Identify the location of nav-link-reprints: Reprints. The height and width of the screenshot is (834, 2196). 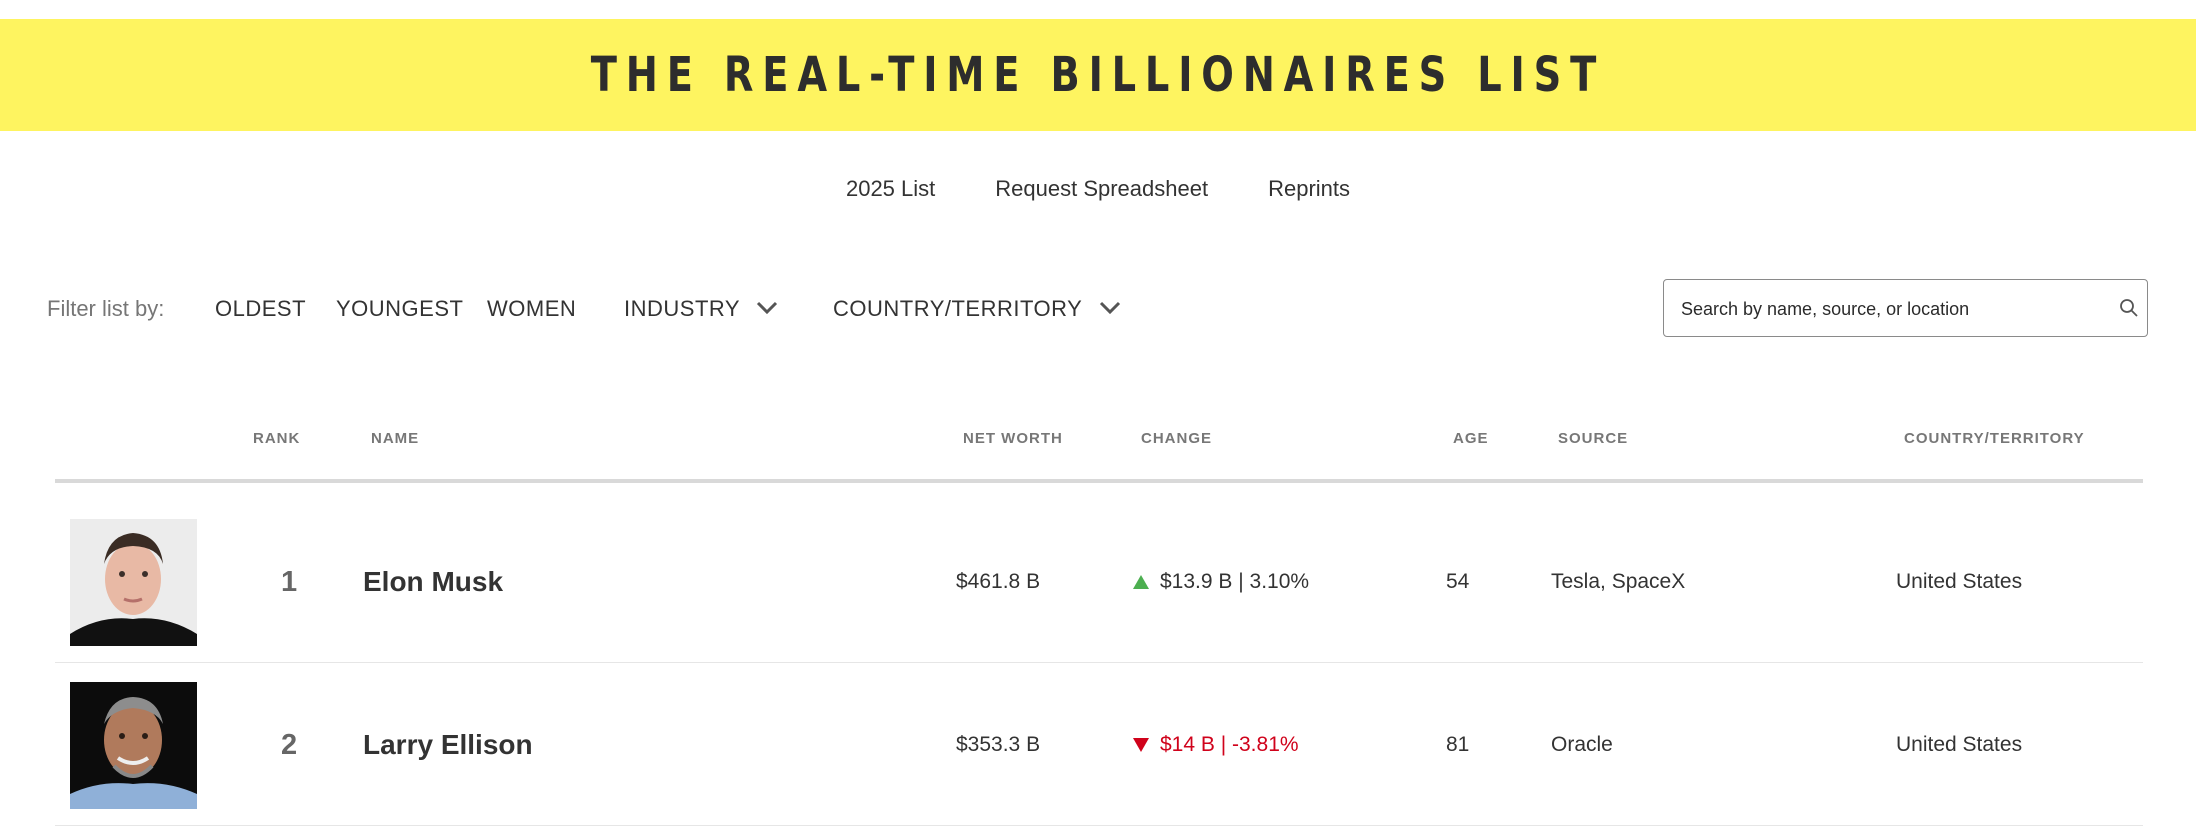
(1309, 189).